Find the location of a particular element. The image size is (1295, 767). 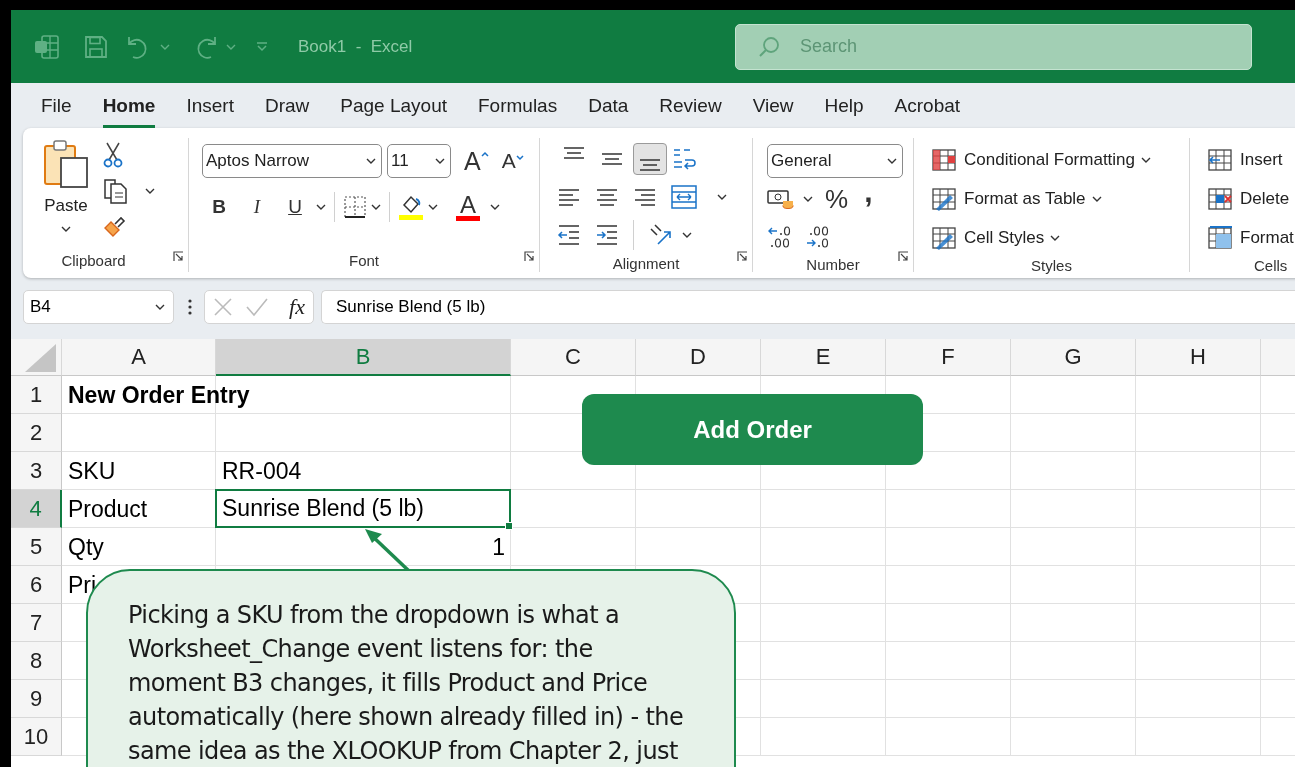

format-cells-button: Format is located at coordinates (1251, 237).